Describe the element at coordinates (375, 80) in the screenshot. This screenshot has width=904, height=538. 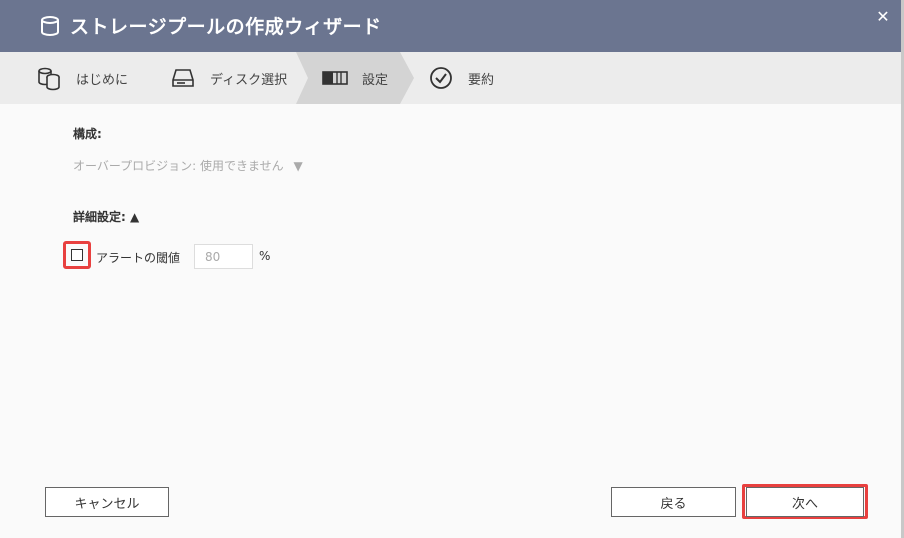
I see `step-label: 設定` at that location.